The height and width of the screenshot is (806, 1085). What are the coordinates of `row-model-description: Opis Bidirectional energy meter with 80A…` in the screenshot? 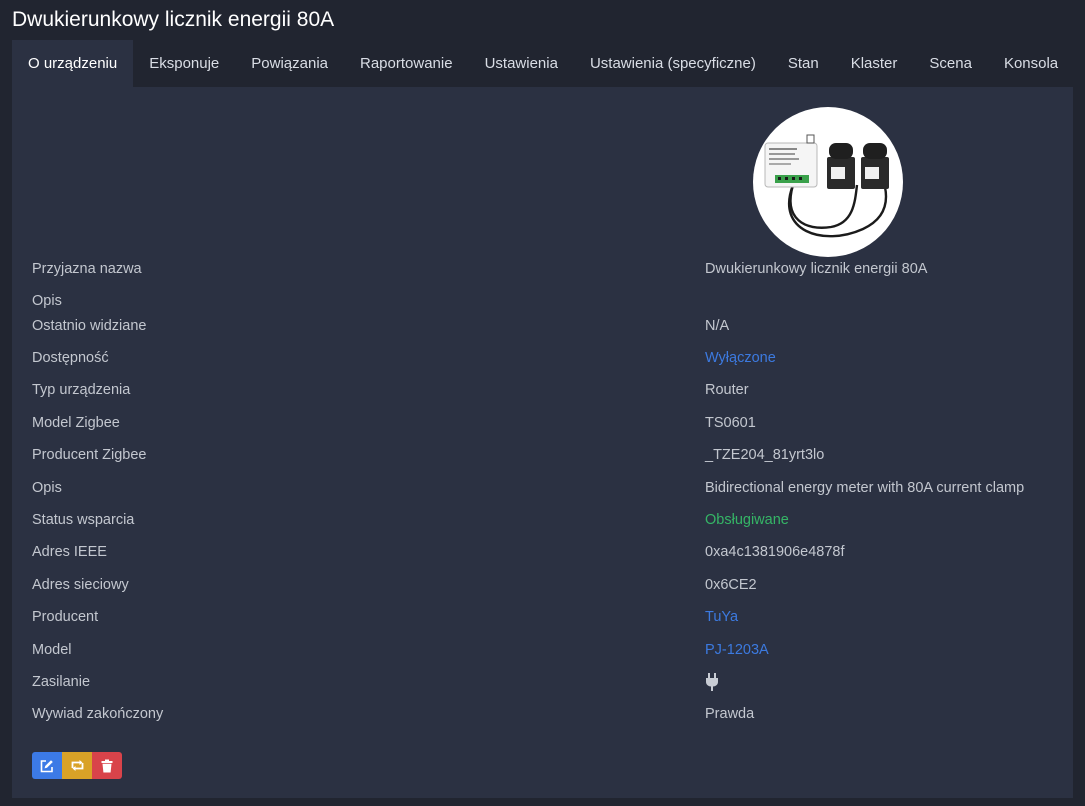 It's located at (547, 488).